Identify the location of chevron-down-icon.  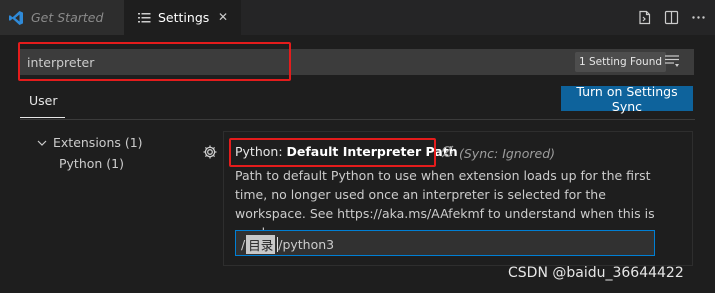
(42, 143).